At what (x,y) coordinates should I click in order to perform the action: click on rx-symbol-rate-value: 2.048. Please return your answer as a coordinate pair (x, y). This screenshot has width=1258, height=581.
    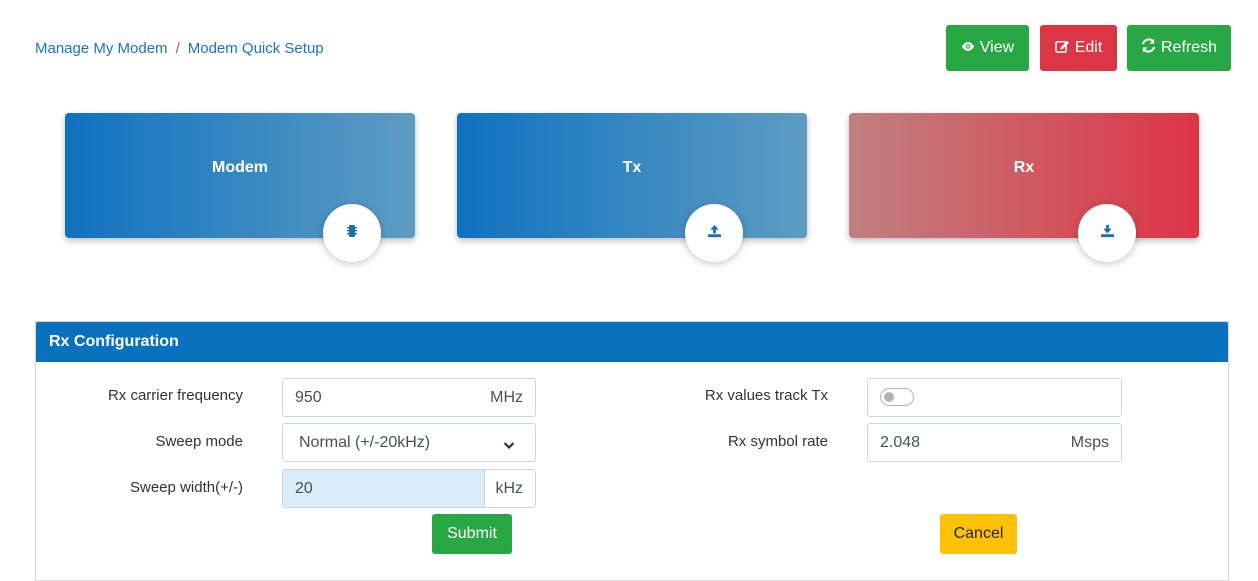
    Looking at the image, I should click on (900, 442).